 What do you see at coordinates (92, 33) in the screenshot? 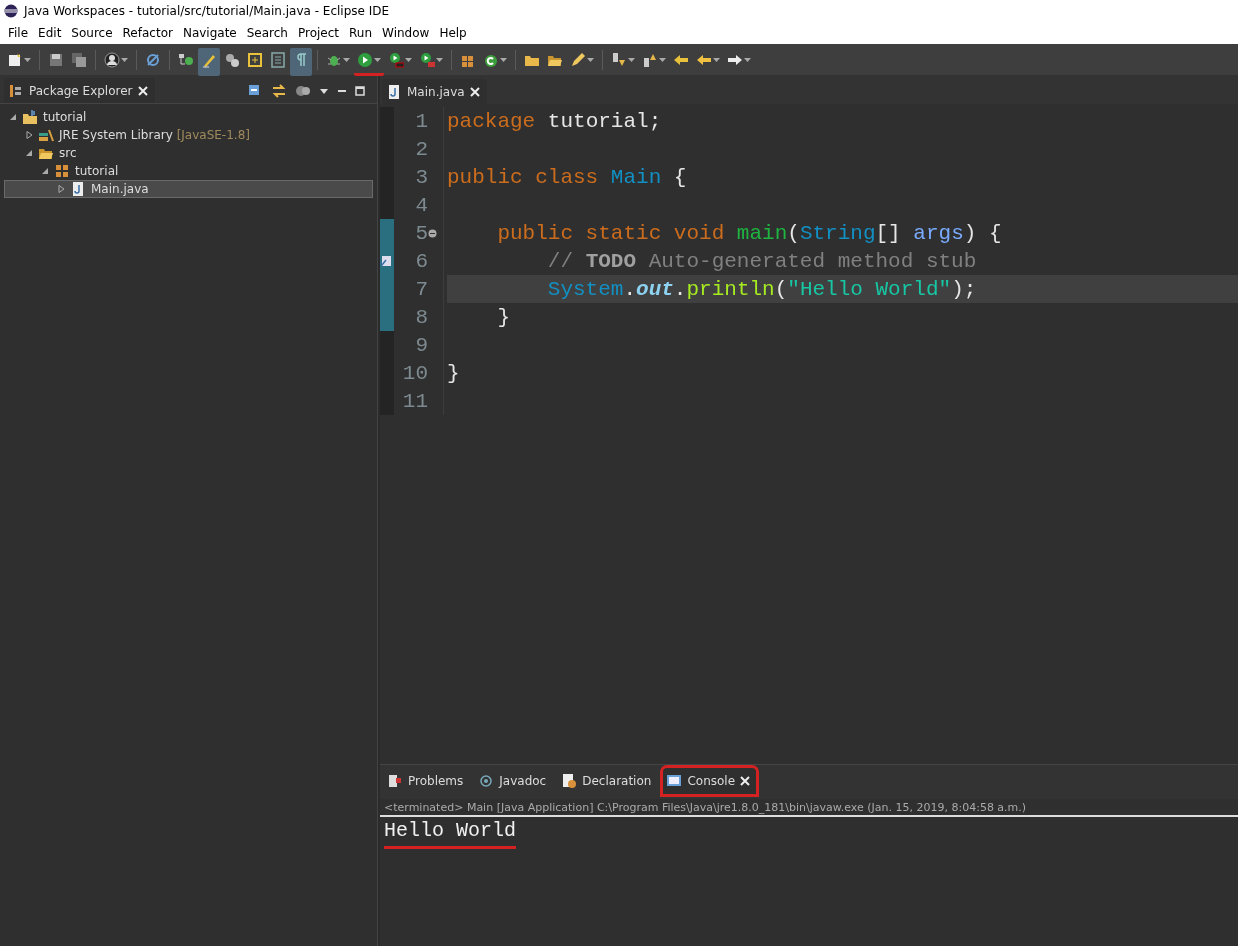
I see `menu-item: Source` at bounding box center [92, 33].